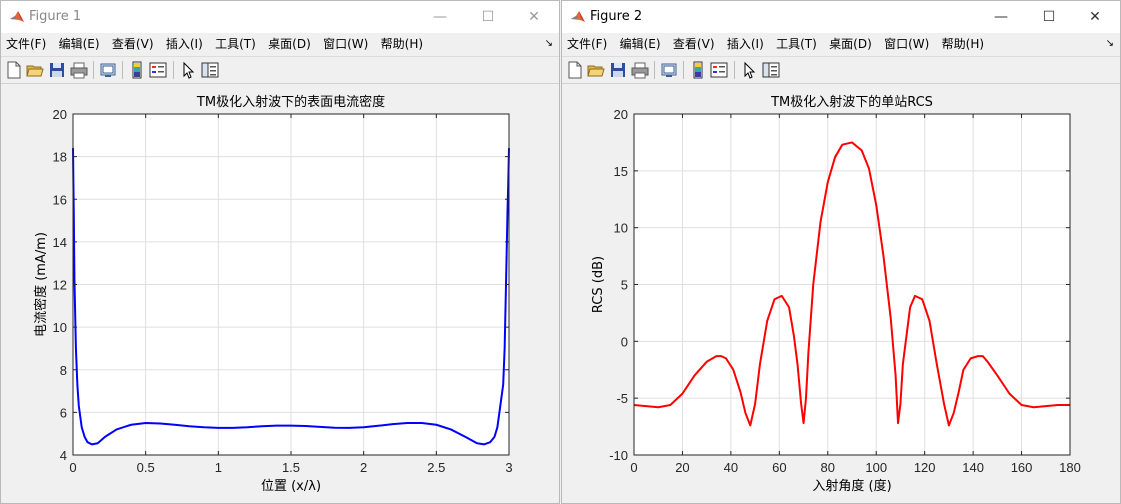  I want to click on chart-title: TM极化入射波下的单站RCS, so click(851, 102).